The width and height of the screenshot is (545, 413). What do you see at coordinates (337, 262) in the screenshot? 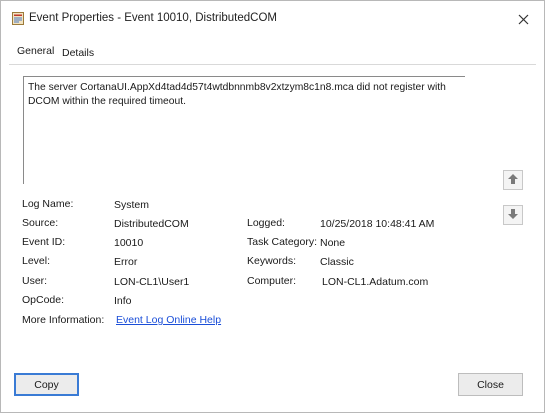
I see `keywords-value: Classic` at bounding box center [337, 262].